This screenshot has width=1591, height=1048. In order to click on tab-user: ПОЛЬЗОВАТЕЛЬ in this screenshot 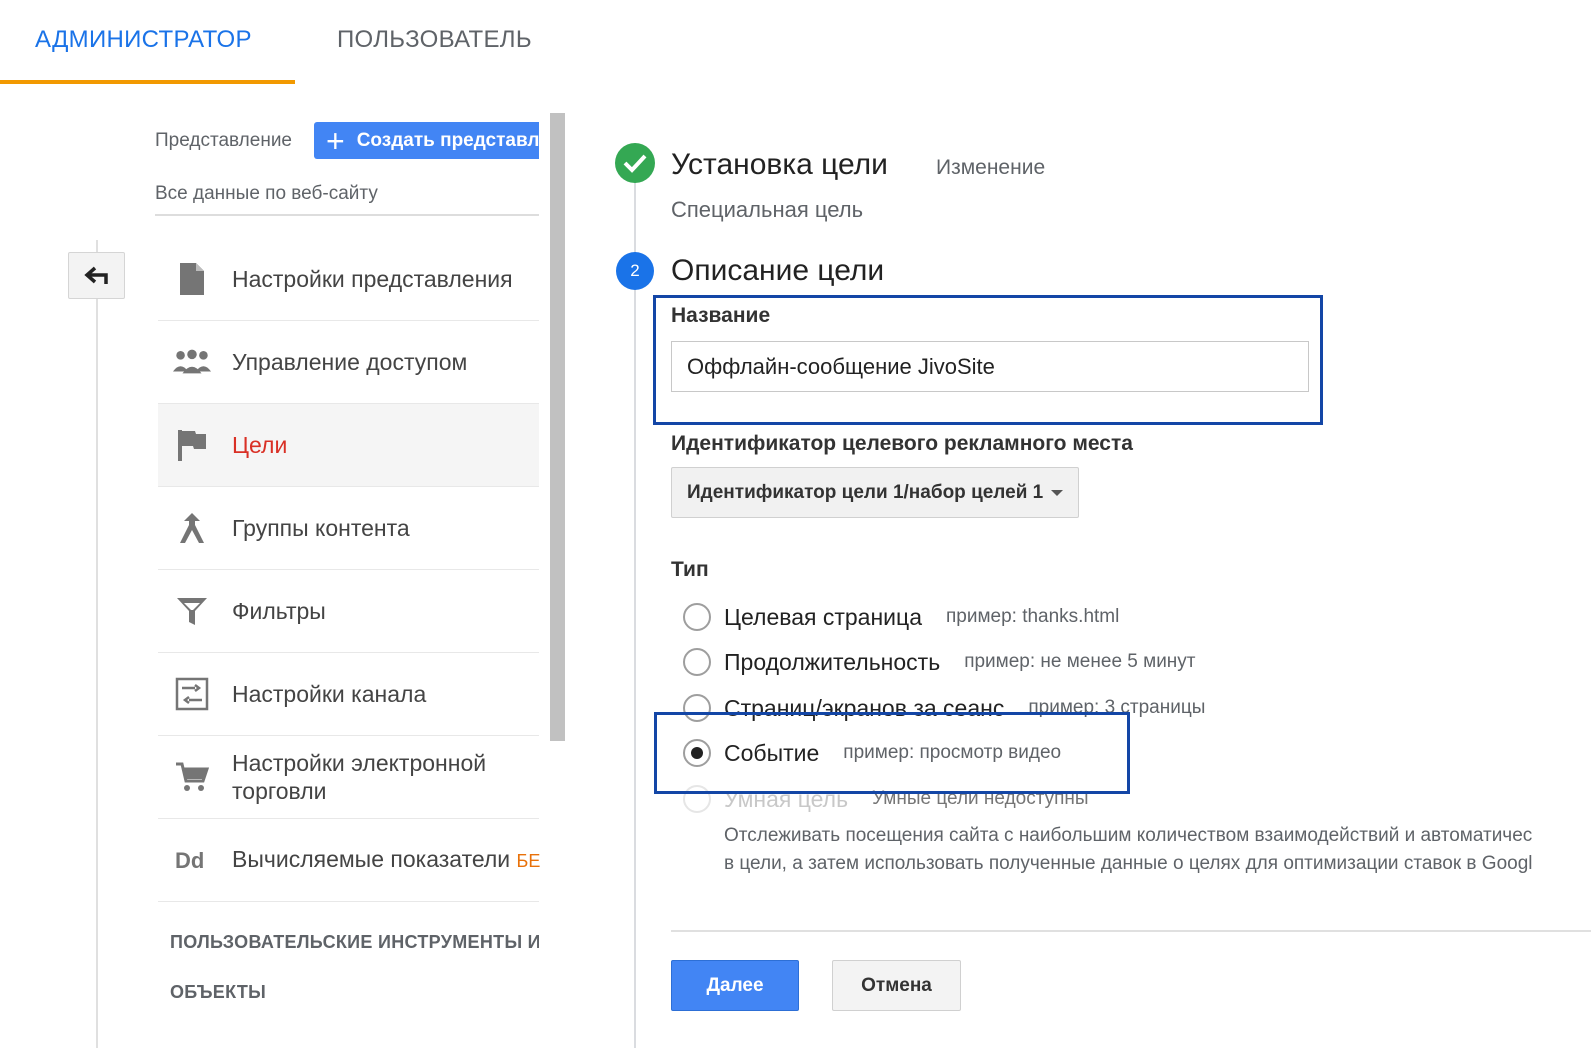, I will do `click(434, 40)`.